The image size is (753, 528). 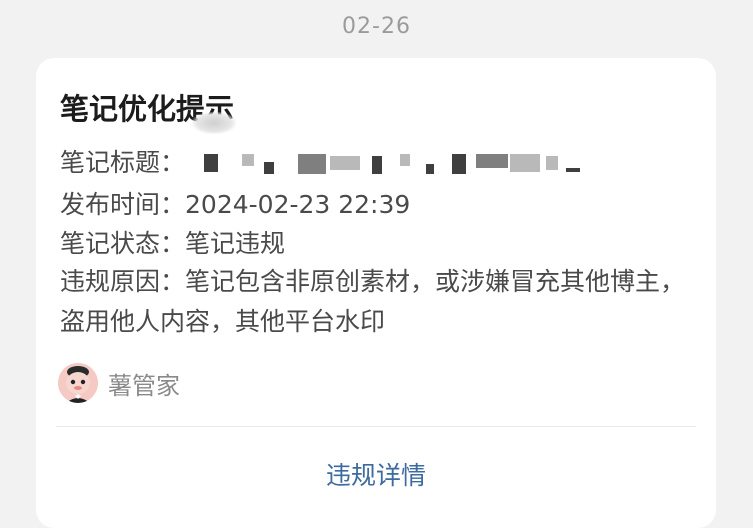 What do you see at coordinates (376, 26) in the screenshot?
I see `message-date: 02-26` at bounding box center [376, 26].